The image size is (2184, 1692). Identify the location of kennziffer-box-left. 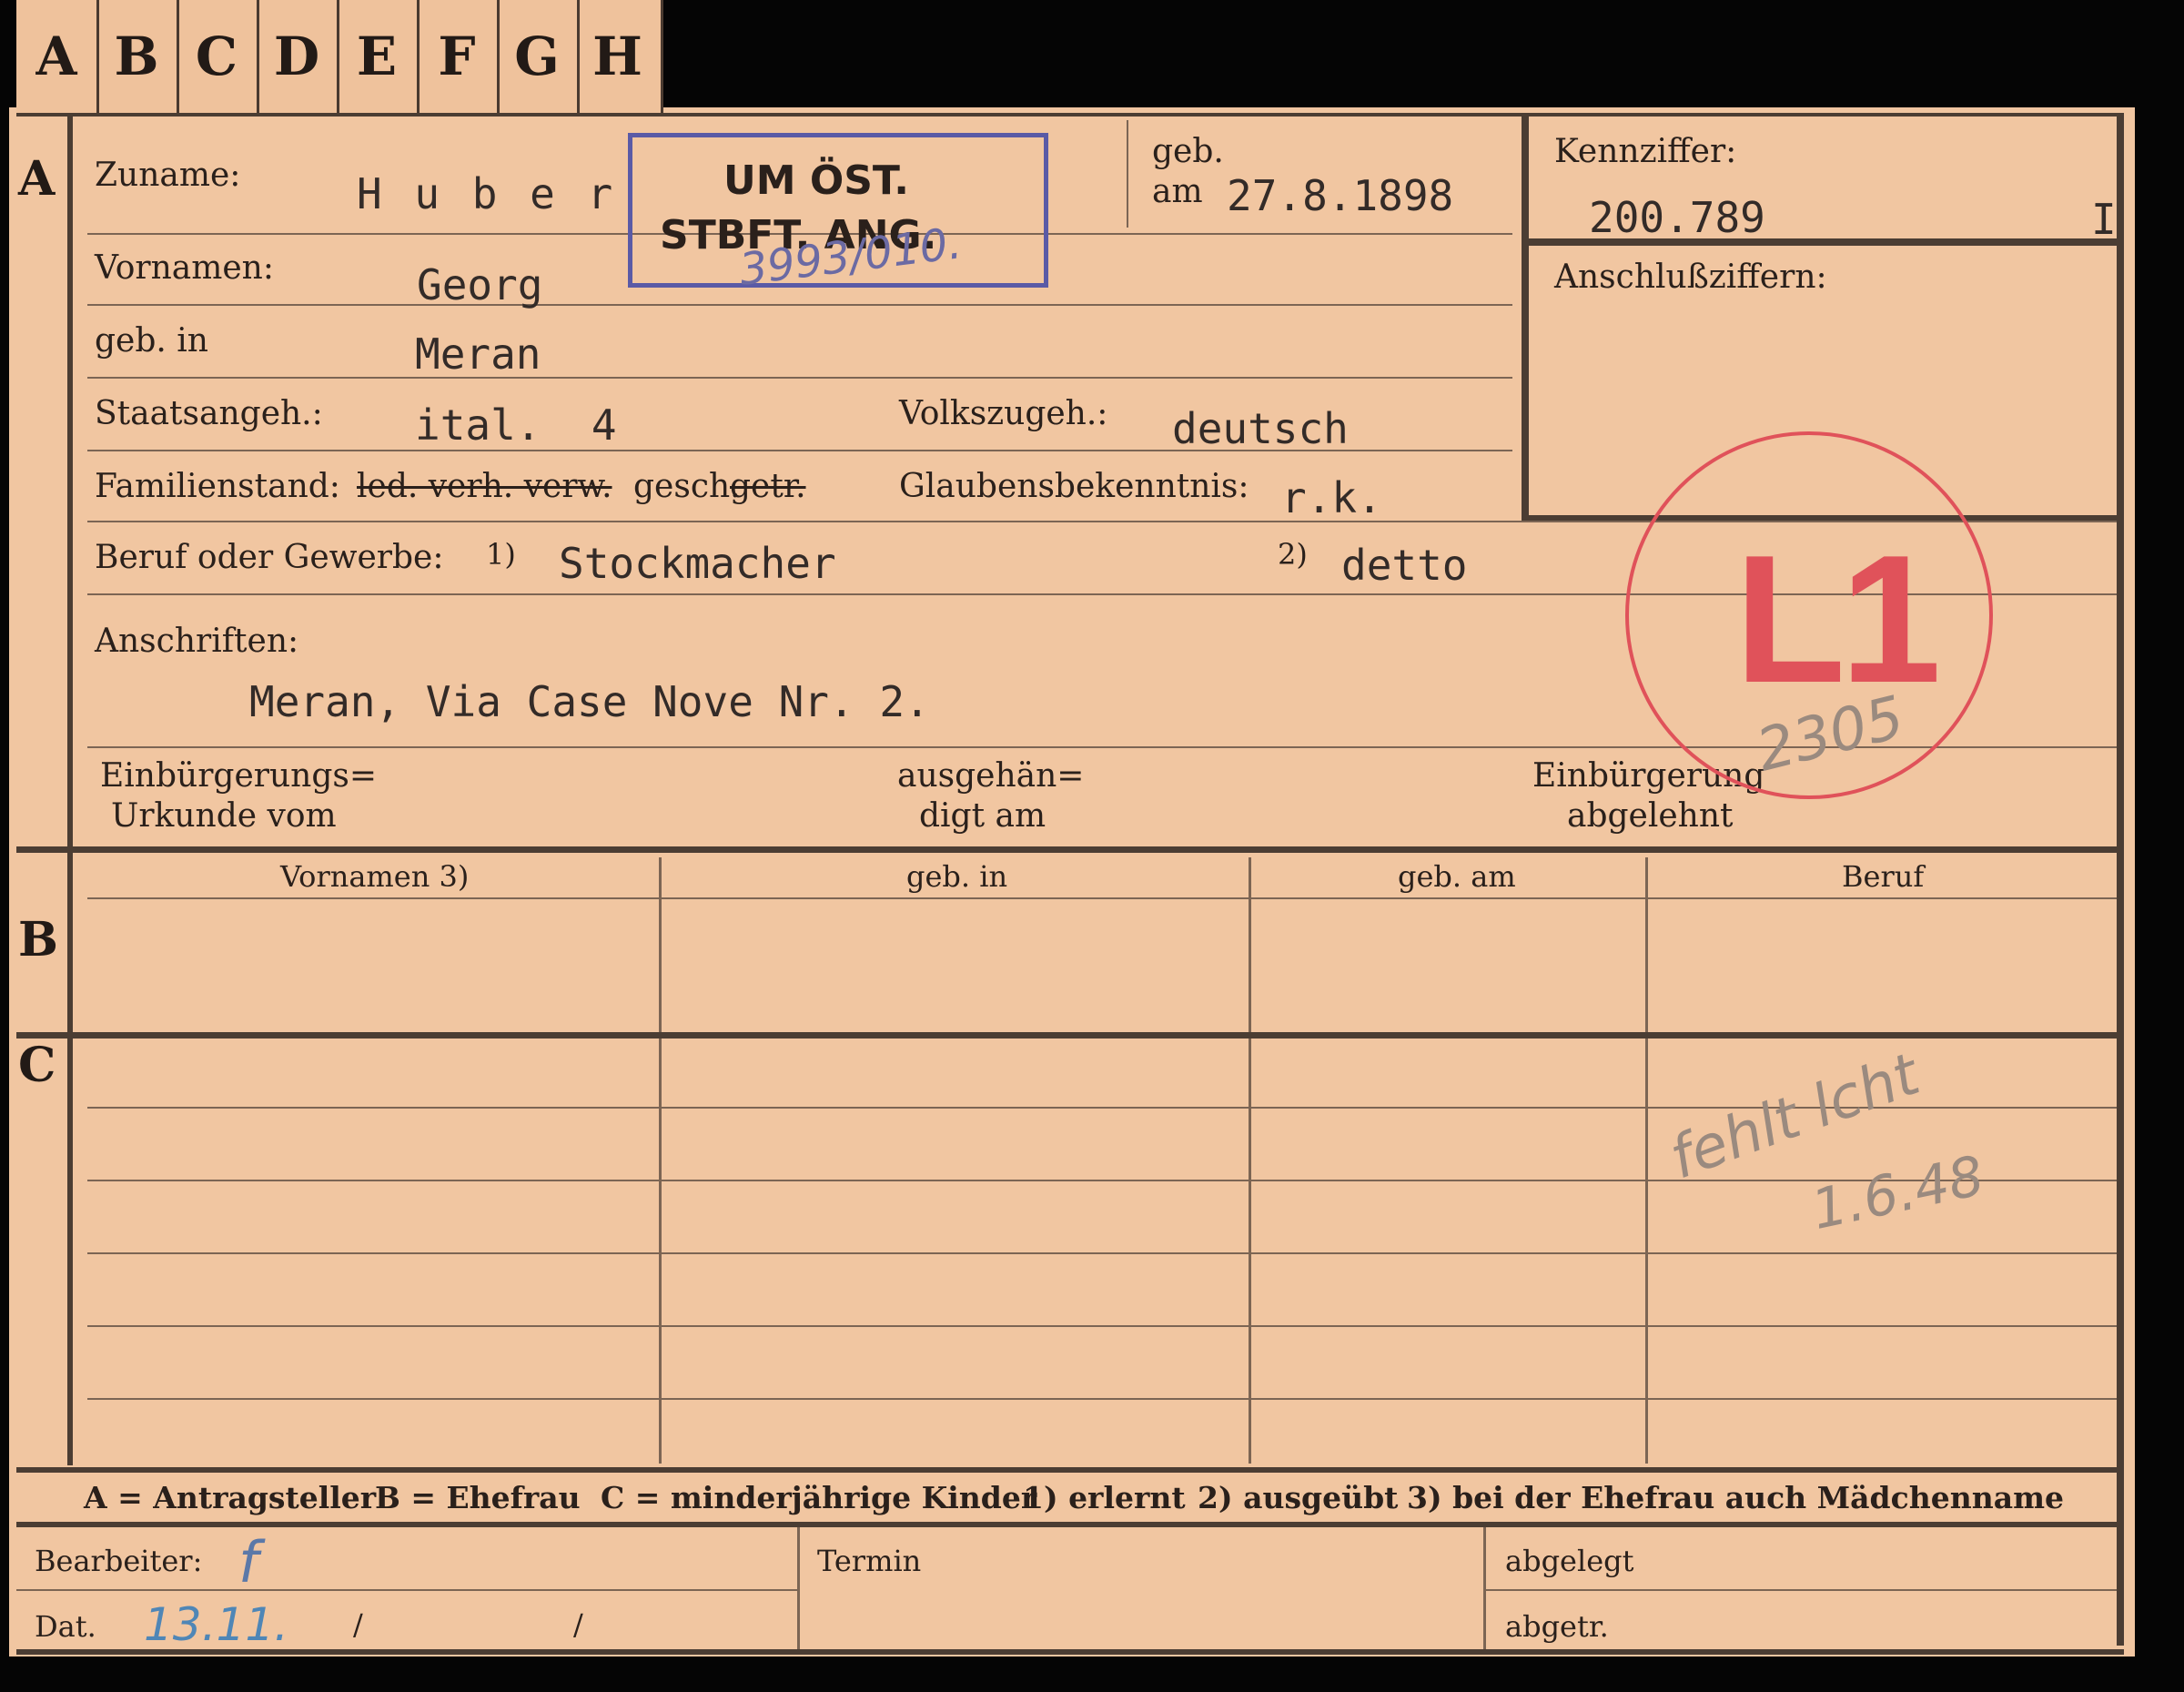
(1526, 319).